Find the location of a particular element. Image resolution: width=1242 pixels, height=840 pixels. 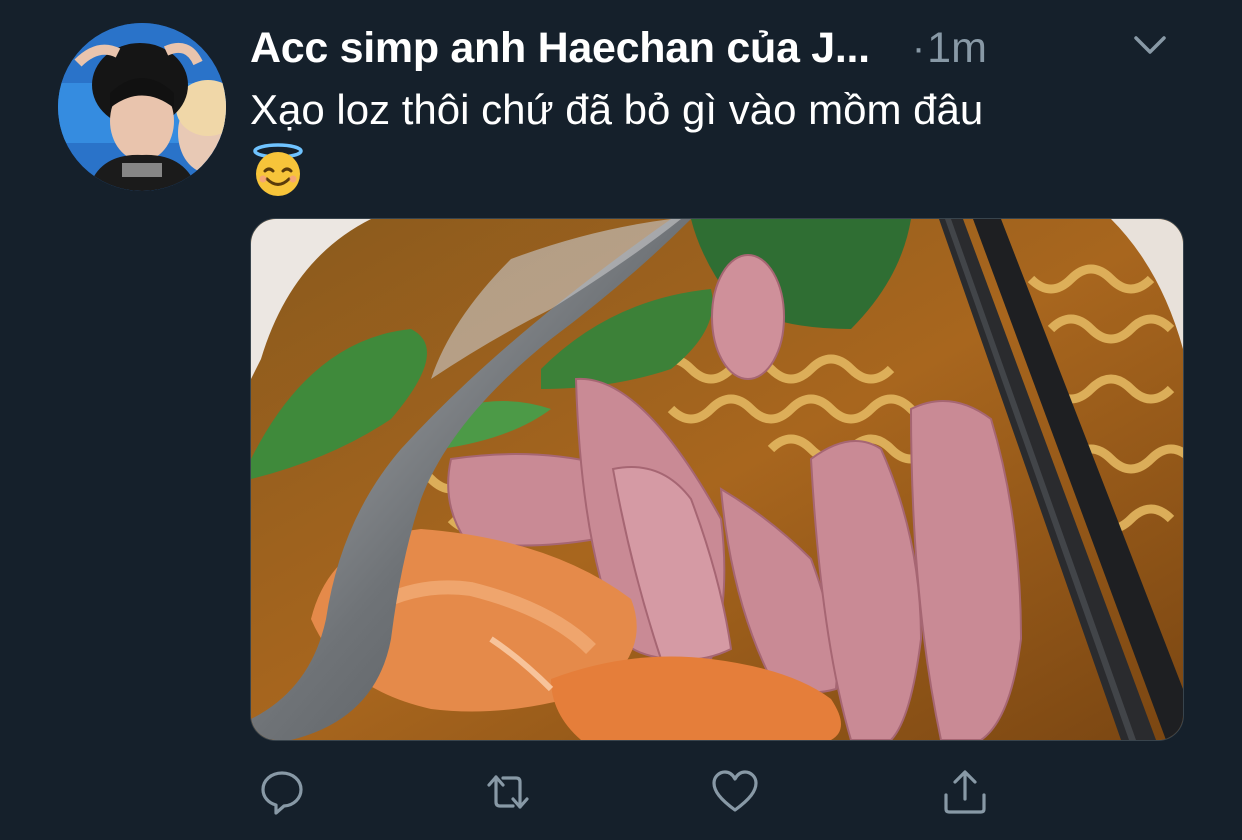

avatar is located at coordinates (142, 107).